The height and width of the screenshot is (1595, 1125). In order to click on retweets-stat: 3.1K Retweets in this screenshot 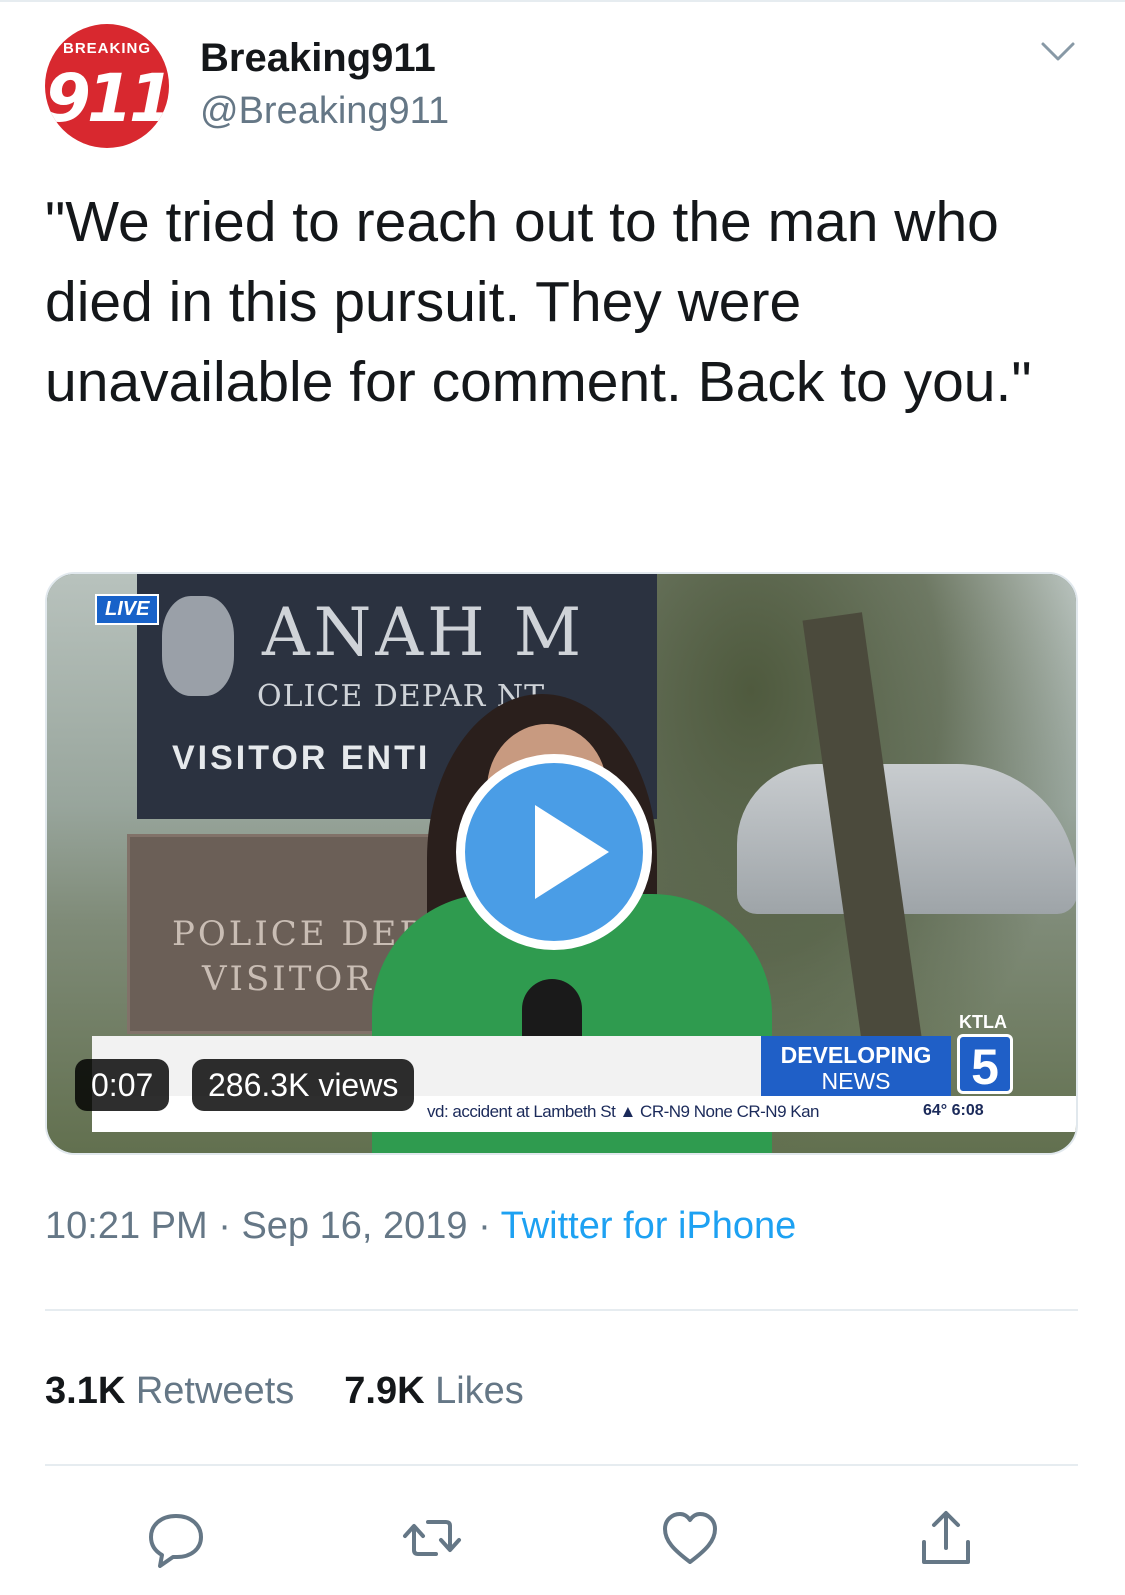, I will do `click(169, 1391)`.